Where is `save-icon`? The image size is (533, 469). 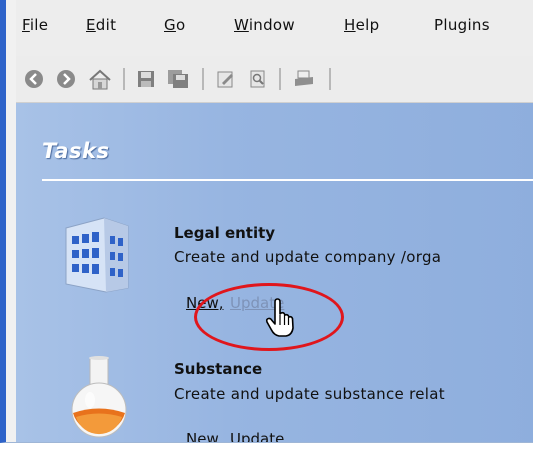
save-icon is located at coordinates (146, 79).